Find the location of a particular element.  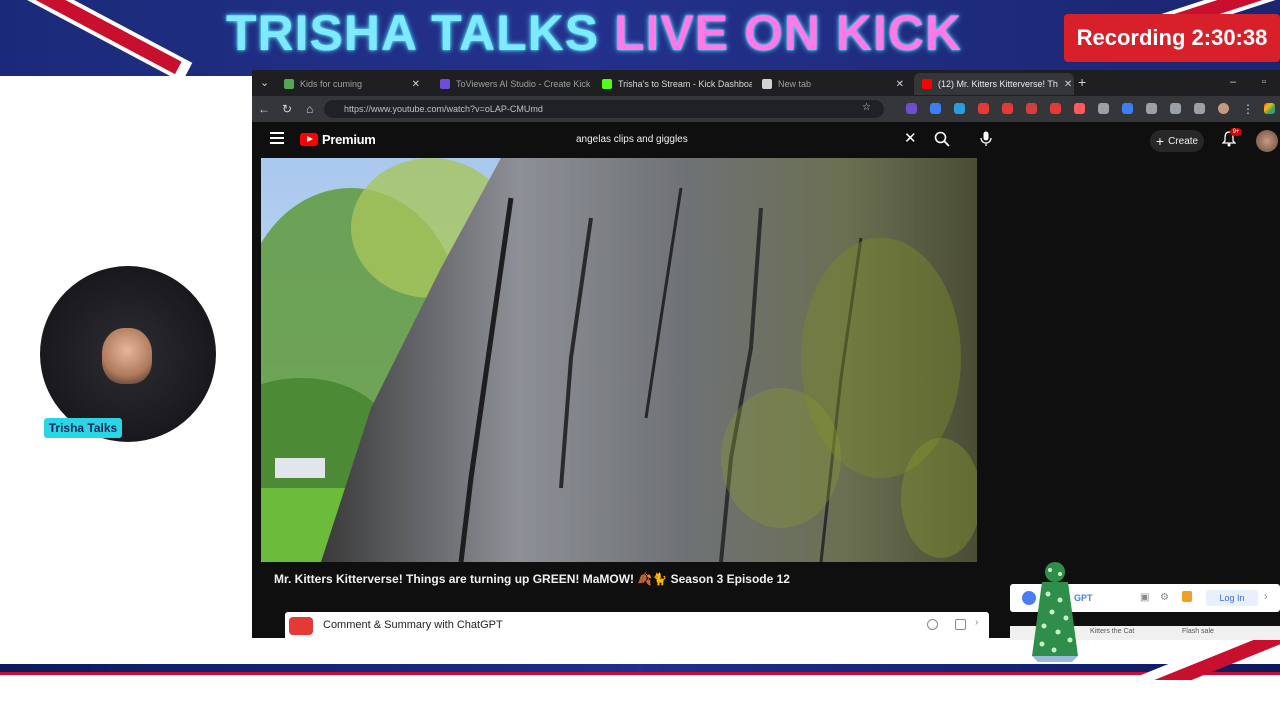

notification-count-badge: 9+ is located at coordinates (1236, 132).